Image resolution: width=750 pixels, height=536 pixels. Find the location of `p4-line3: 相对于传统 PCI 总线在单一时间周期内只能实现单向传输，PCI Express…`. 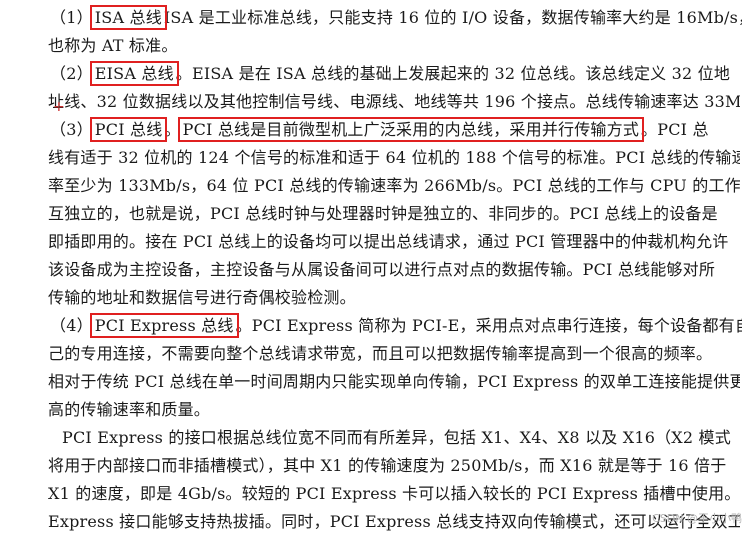

p4-line3: 相对于传统 PCI 总线在单一时间周期内只能实现单向传输，PCI Express… is located at coordinates (394, 381).